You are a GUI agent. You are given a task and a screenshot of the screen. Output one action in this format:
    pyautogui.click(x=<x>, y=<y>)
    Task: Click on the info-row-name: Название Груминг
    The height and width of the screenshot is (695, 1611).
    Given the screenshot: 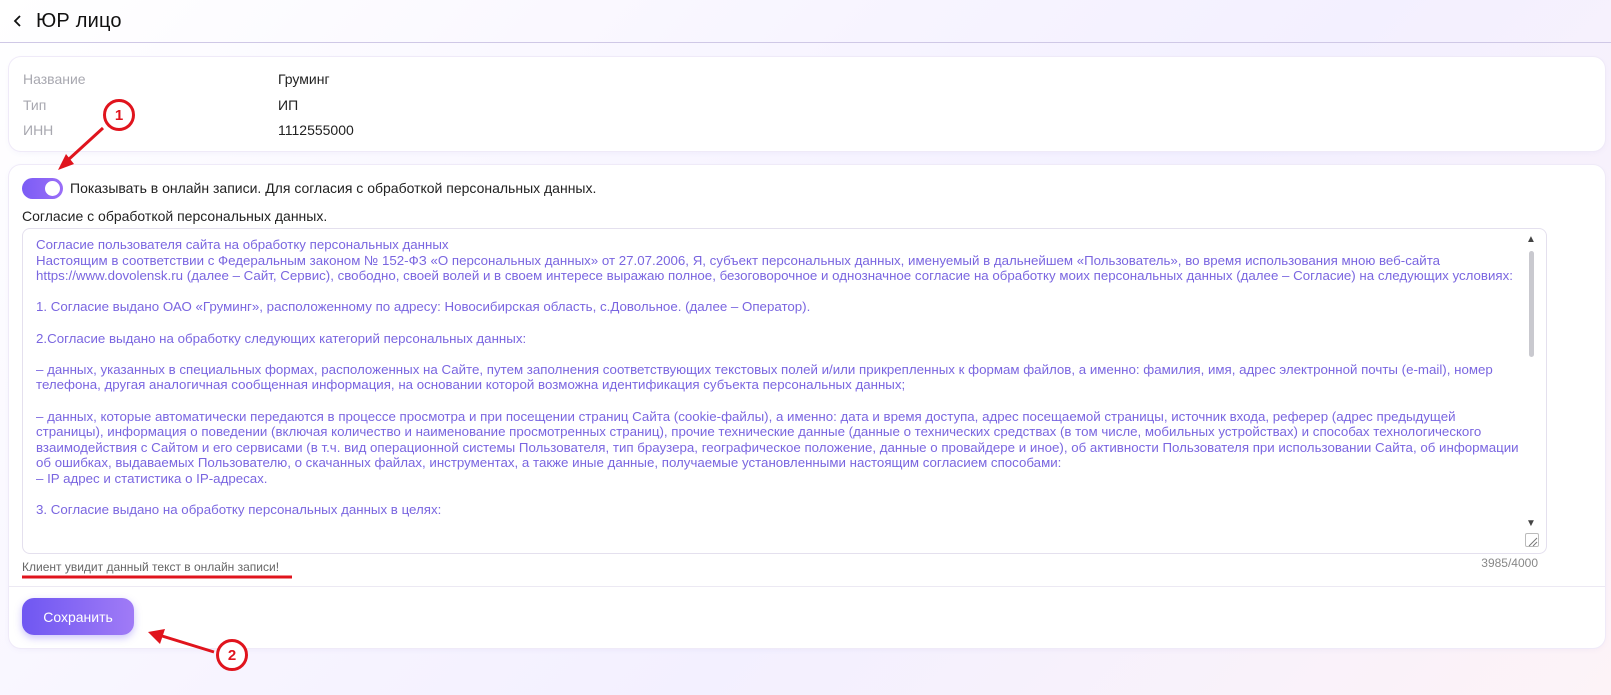 What is the action you would take?
    pyautogui.click(x=176, y=79)
    